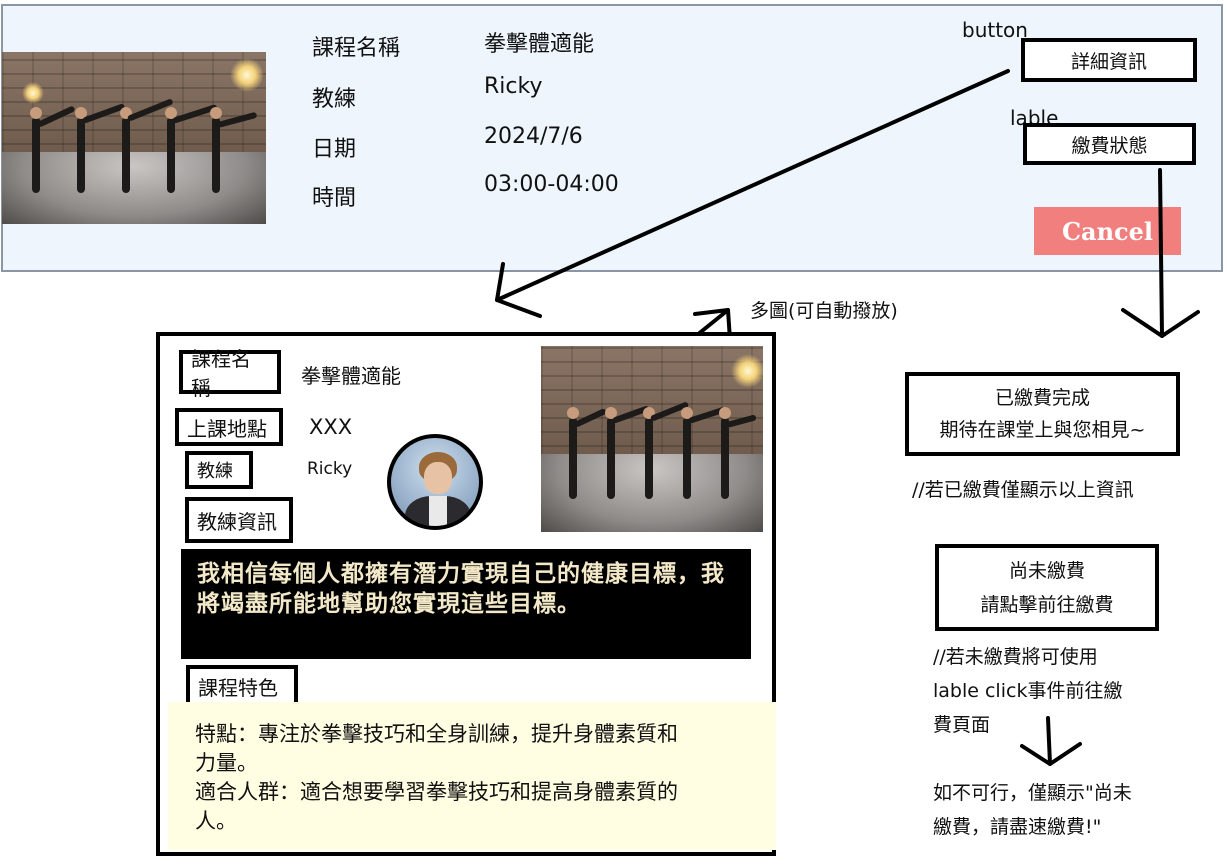 This screenshot has width=1227, height=864. What do you see at coordinates (1042, 414) in the screenshot?
I see `paid-message-box: 已繳費完成 期待在課堂上與您相見~` at bounding box center [1042, 414].